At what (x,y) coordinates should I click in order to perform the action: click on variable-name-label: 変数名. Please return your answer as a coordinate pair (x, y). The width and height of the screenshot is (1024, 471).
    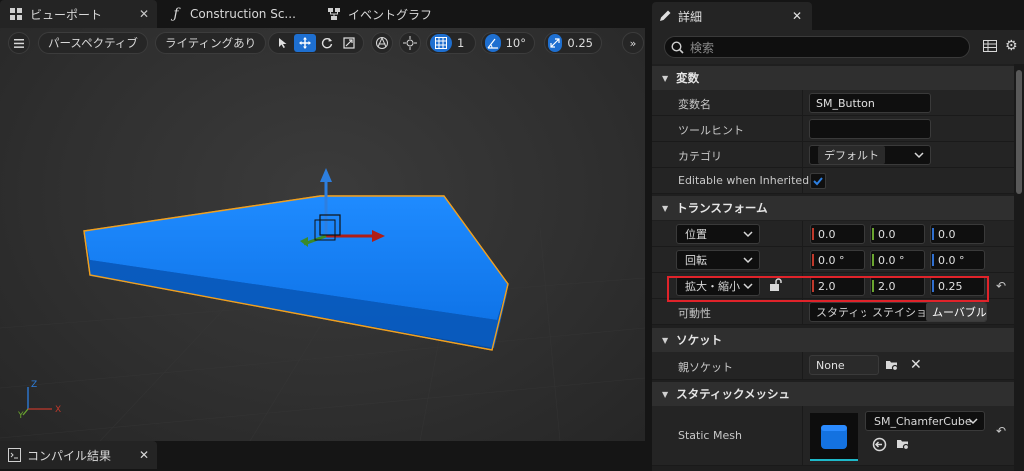
    Looking at the image, I should click on (694, 104).